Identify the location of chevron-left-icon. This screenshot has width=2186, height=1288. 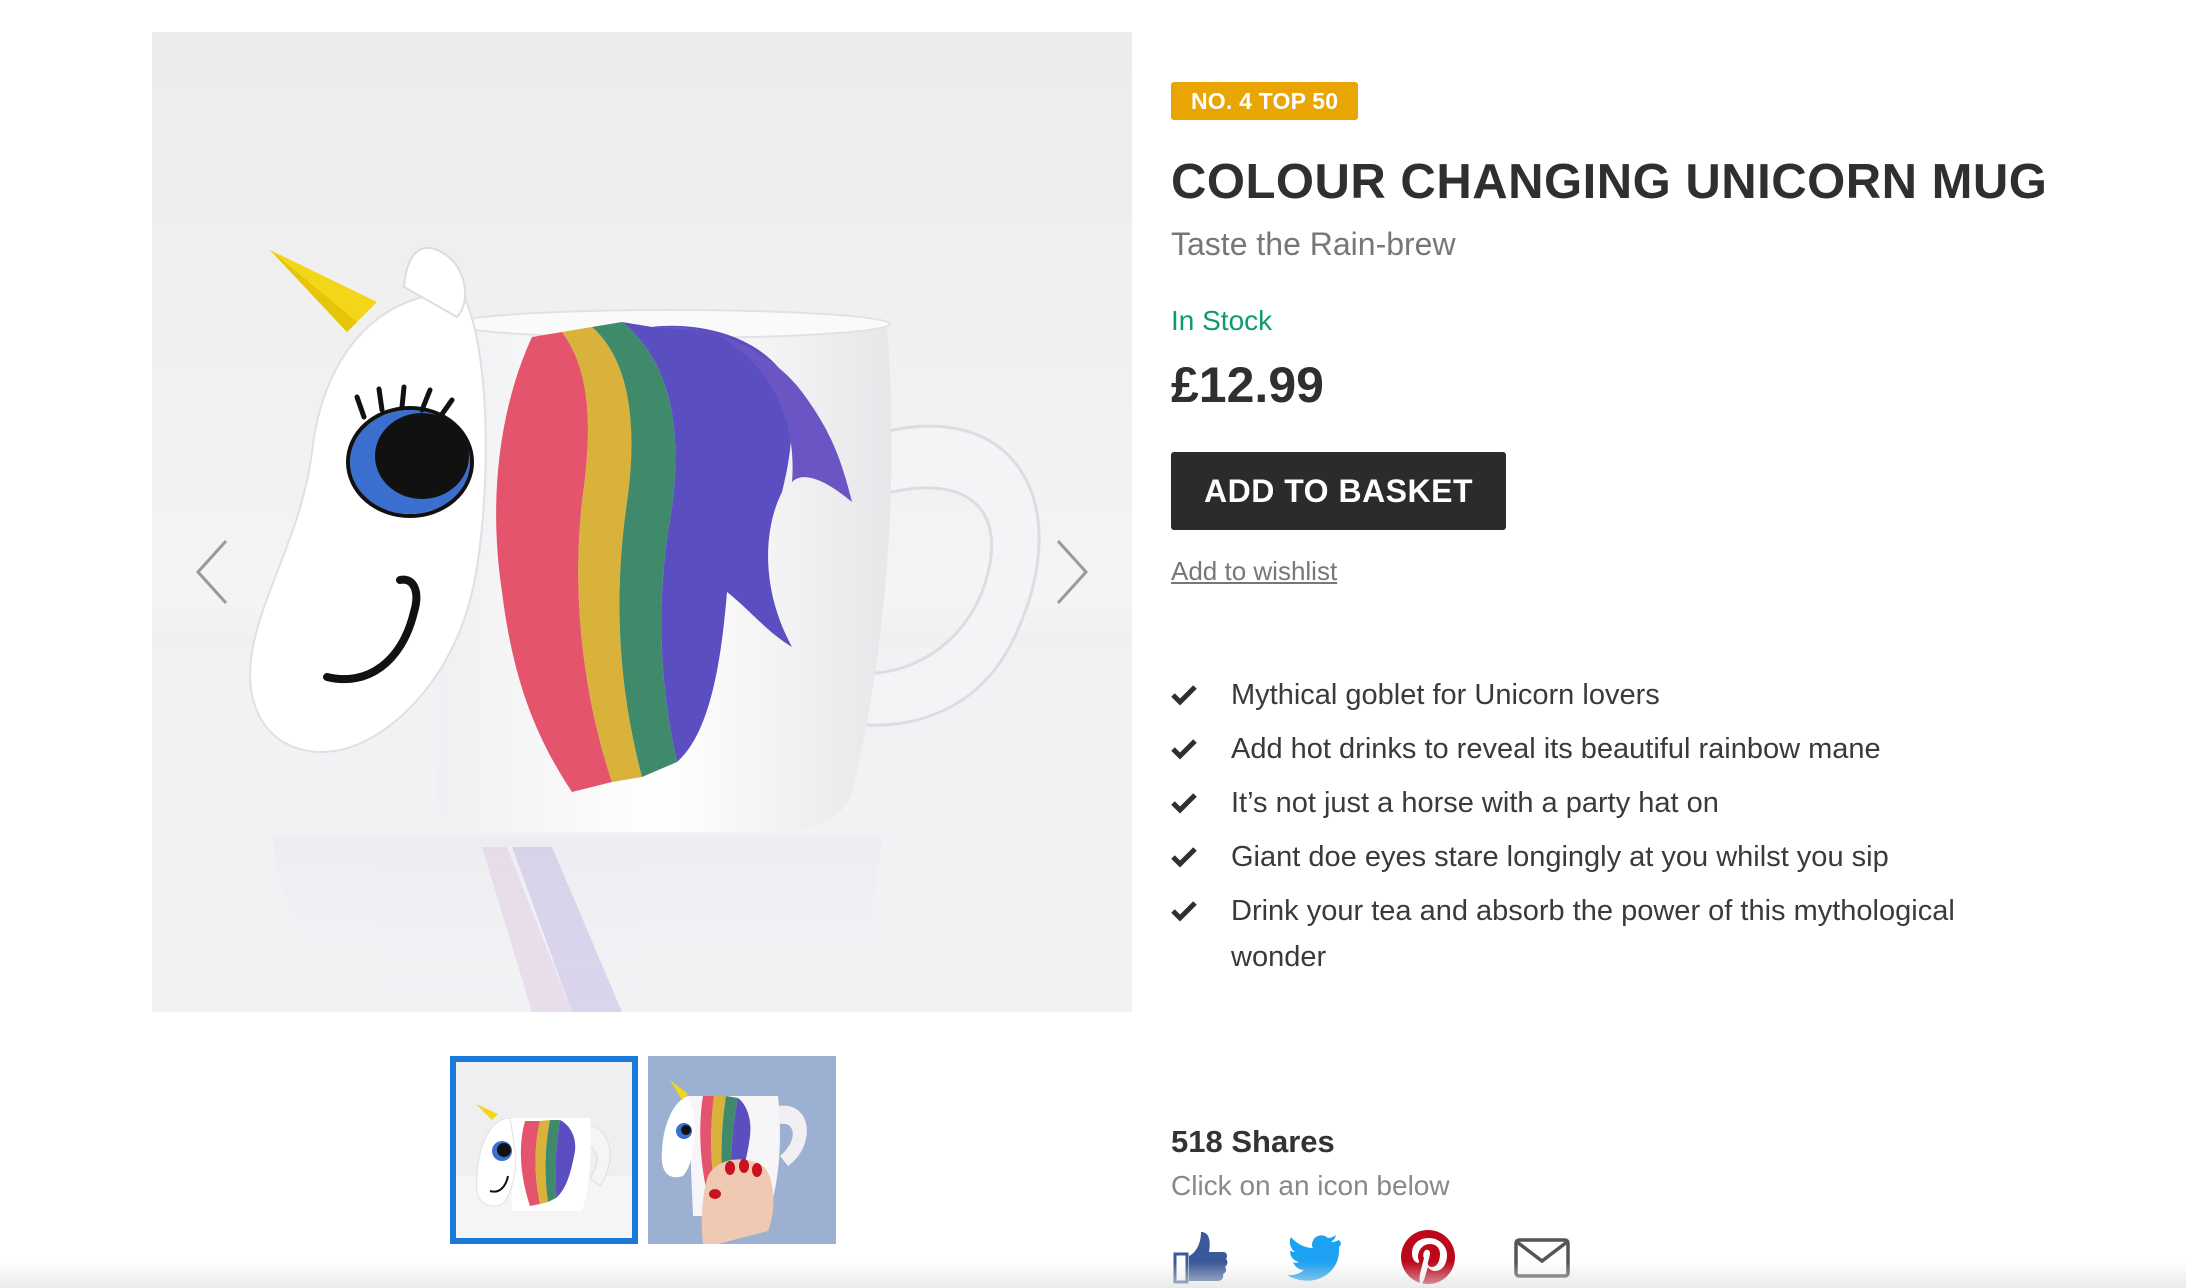
(211, 572).